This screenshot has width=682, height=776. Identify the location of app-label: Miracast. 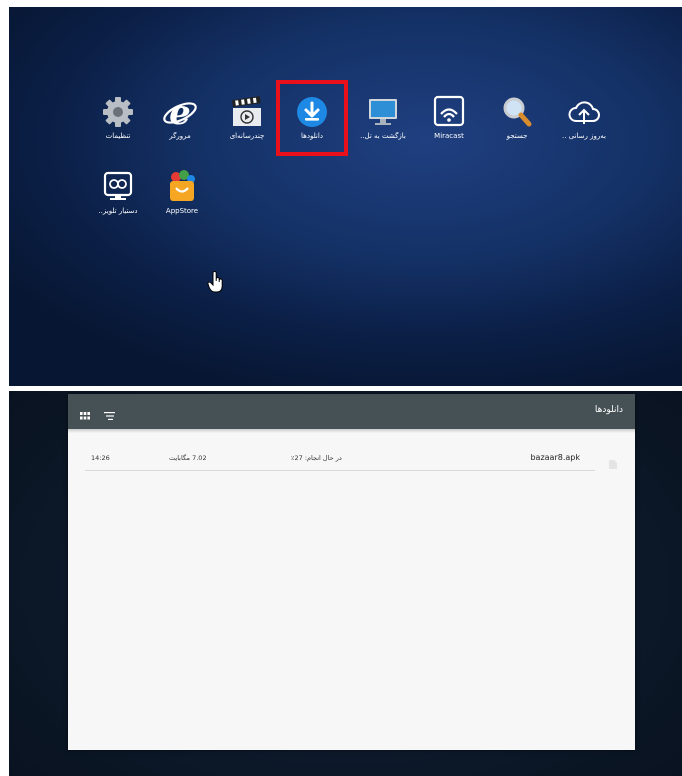
(449, 136).